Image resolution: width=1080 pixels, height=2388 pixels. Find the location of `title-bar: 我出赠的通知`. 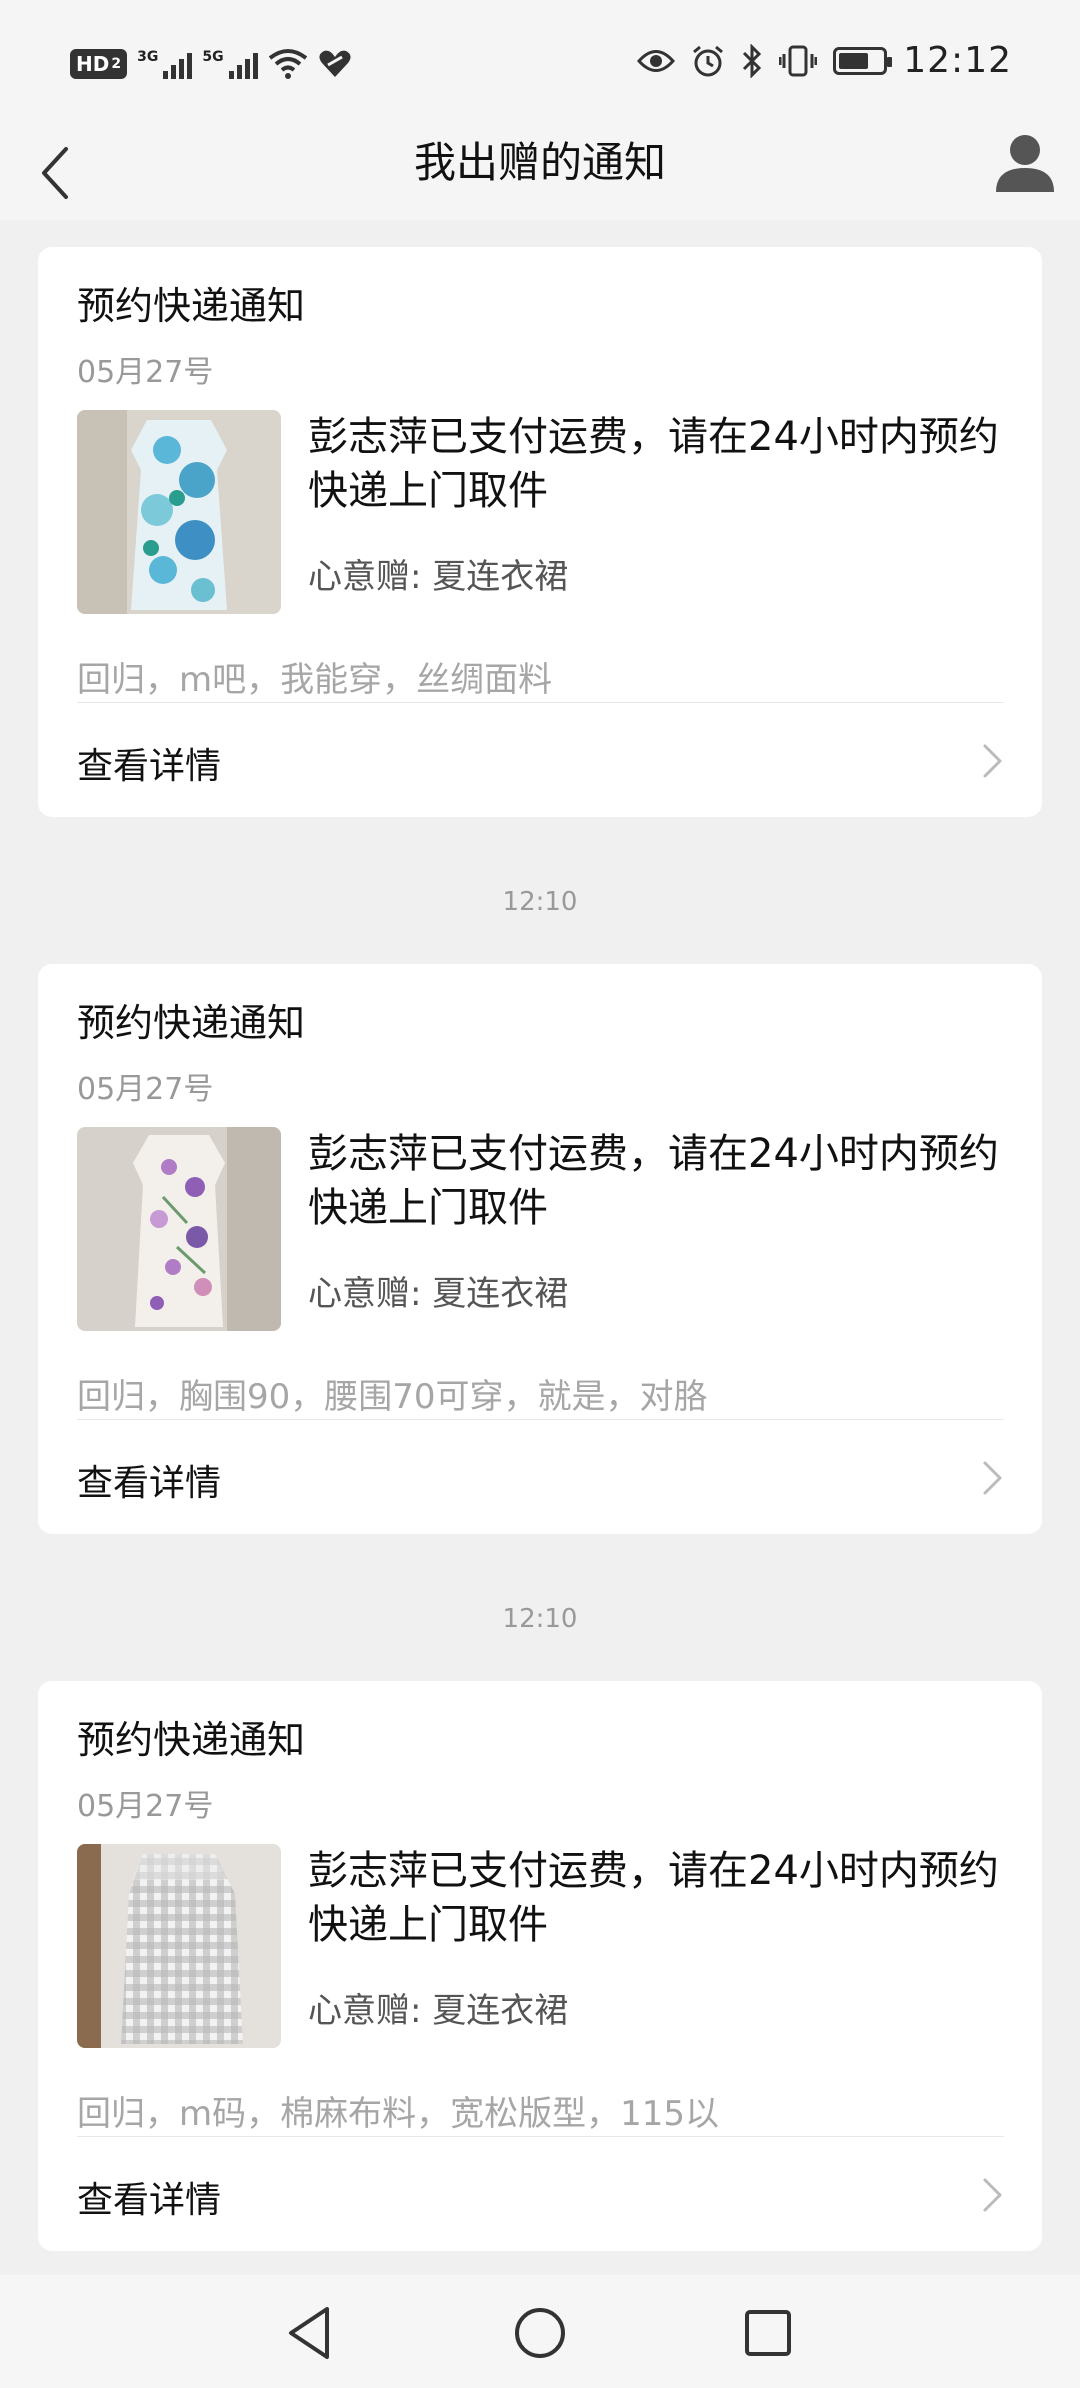

title-bar: 我出赠的通知 is located at coordinates (540, 175).